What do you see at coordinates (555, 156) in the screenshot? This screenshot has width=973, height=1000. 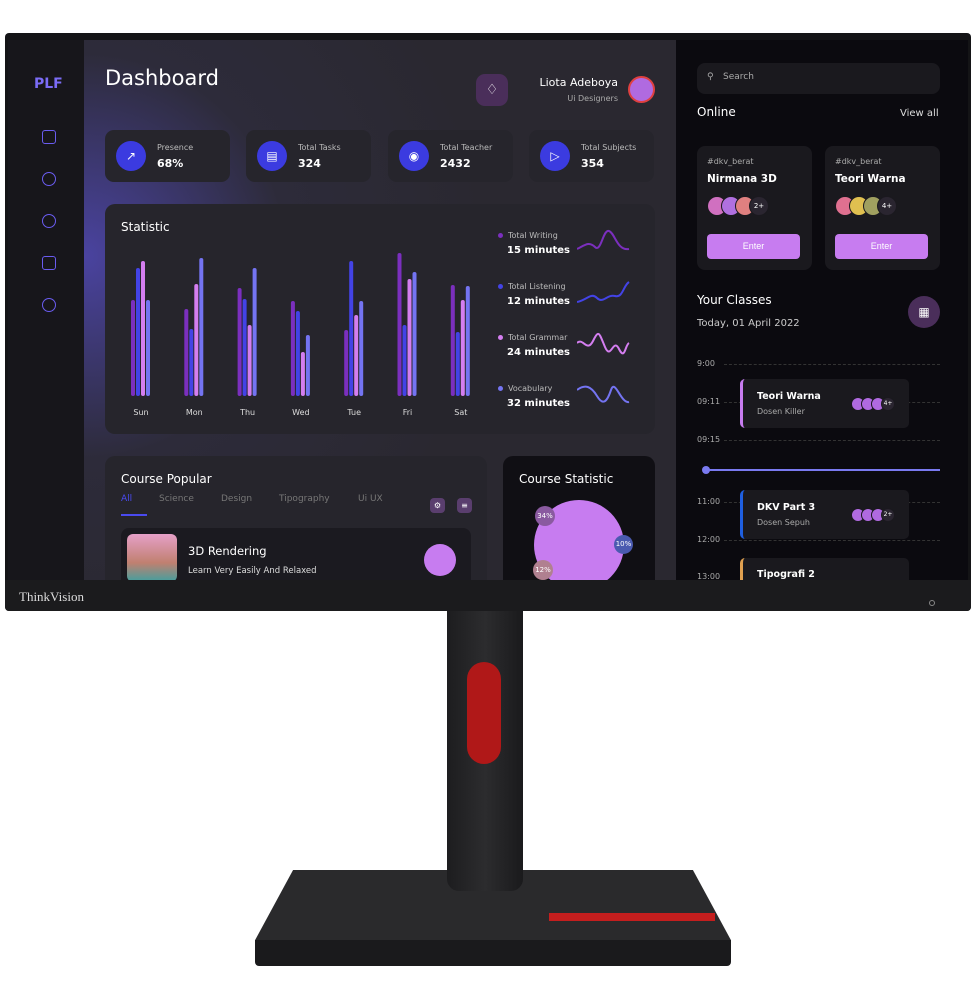 I see `megaphone-icon: ▷` at bounding box center [555, 156].